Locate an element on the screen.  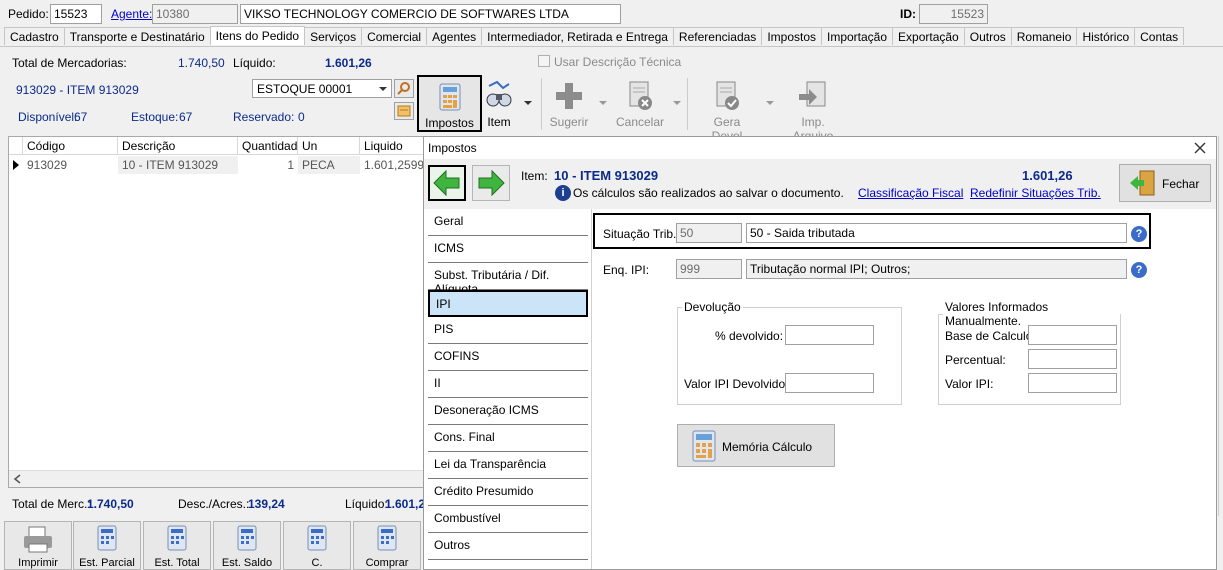
estoque-select: ESTOQUE 00001 is located at coordinates (322, 88).